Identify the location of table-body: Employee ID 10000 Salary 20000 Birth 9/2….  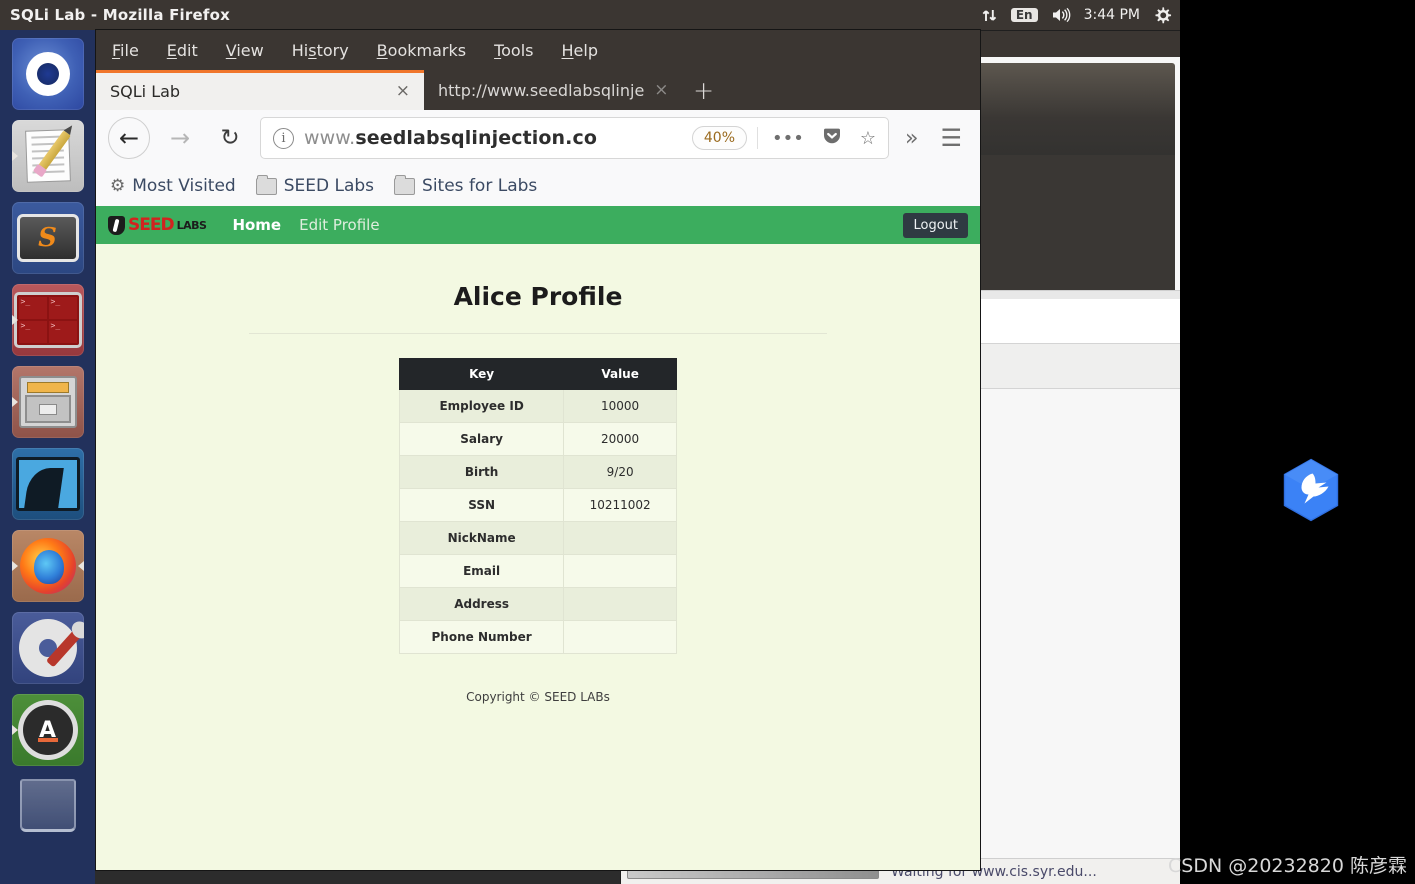
(537, 521).